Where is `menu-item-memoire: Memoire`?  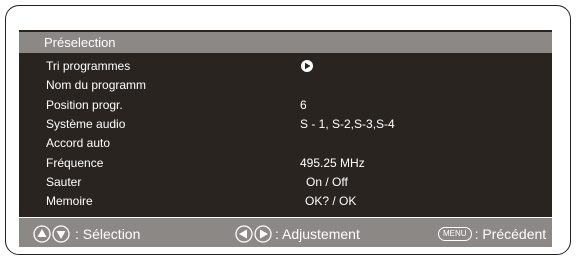
menu-item-memoire: Memoire is located at coordinates (69, 201).